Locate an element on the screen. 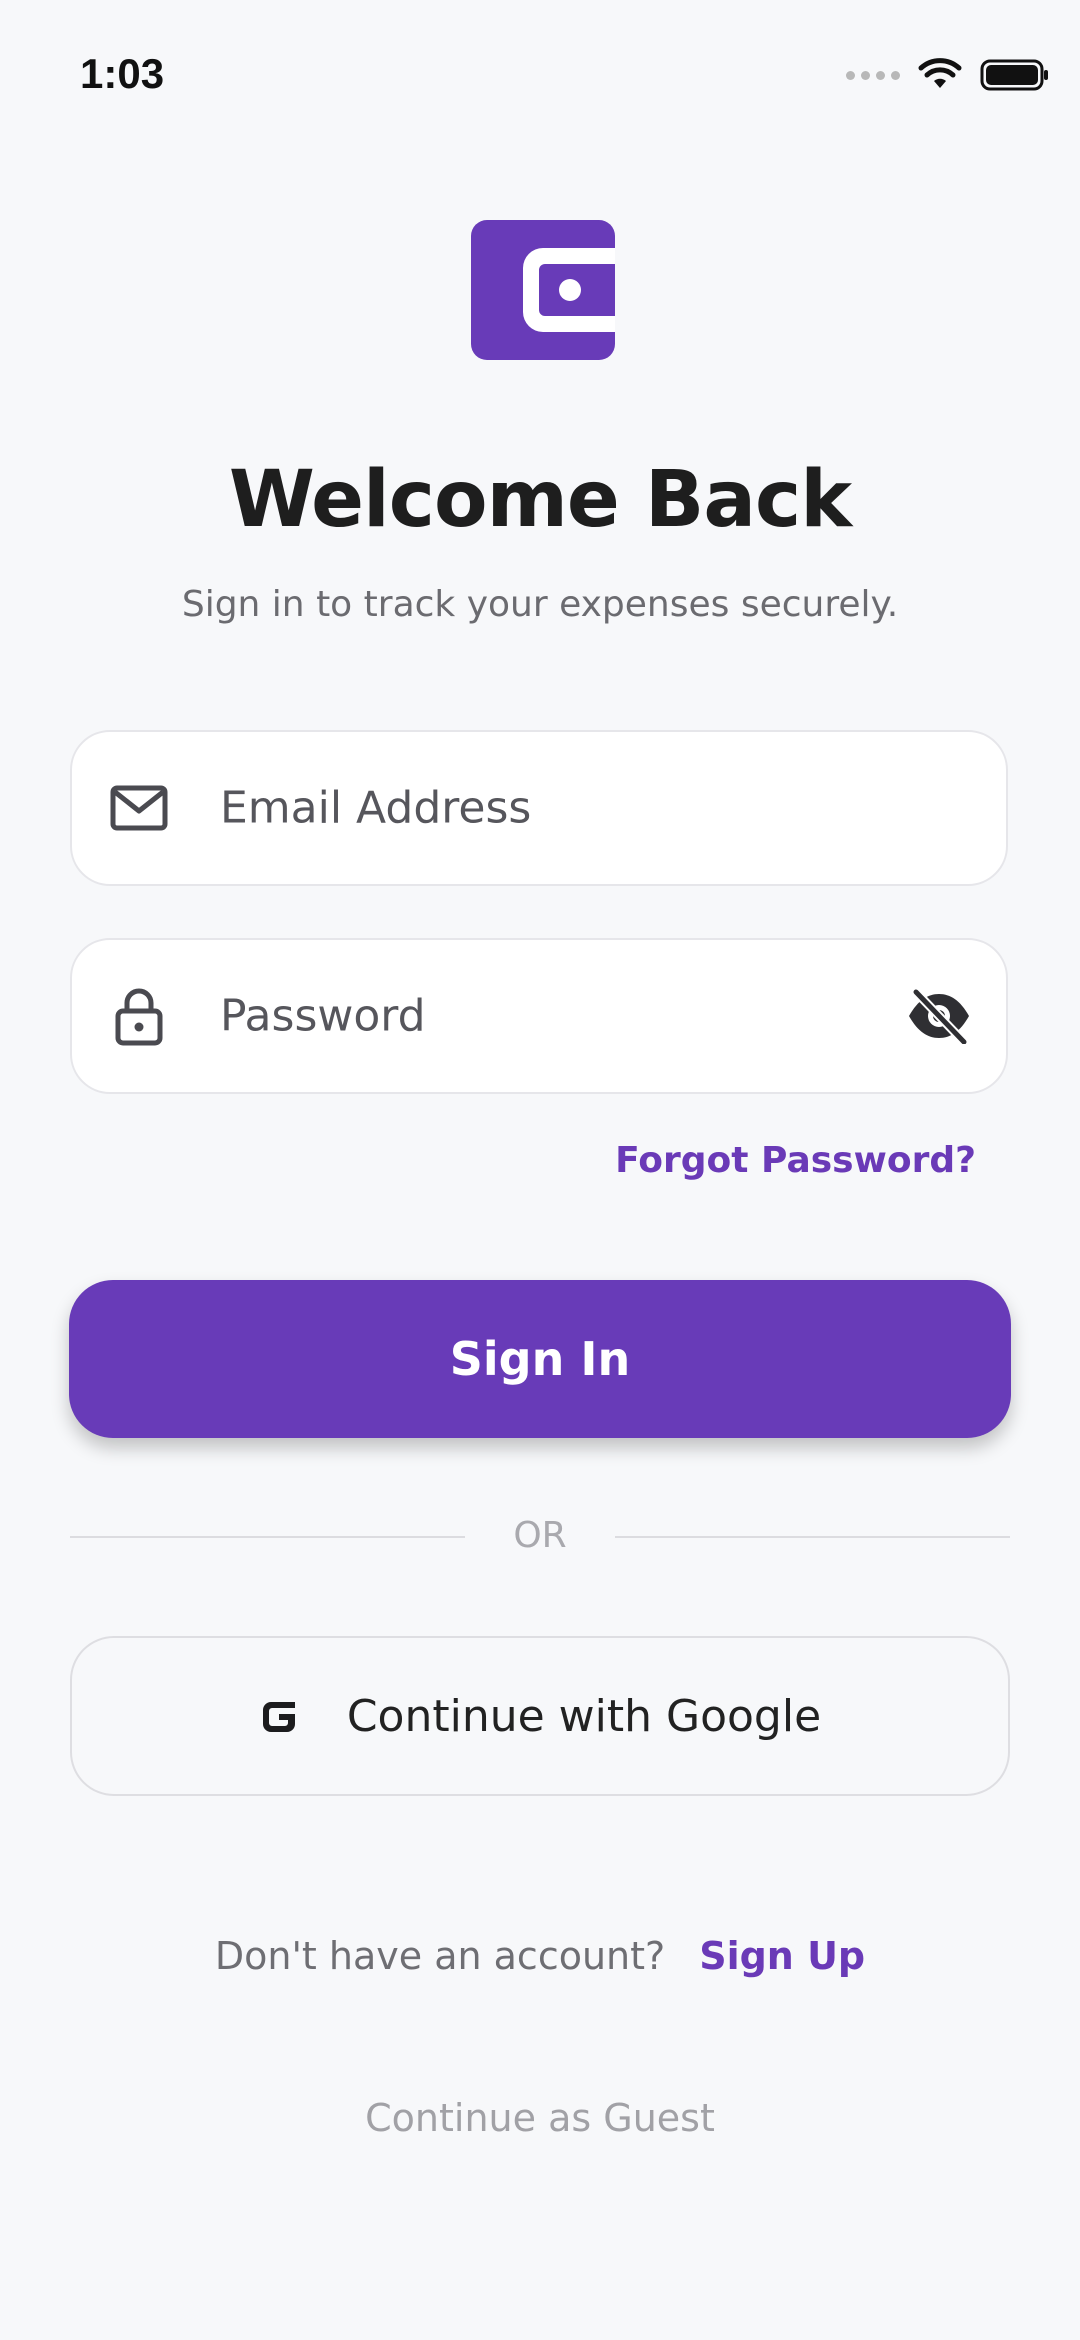 Image resolution: width=1080 pixels, height=2340 pixels. status-bar: 1:03 is located at coordinates (540, 75).